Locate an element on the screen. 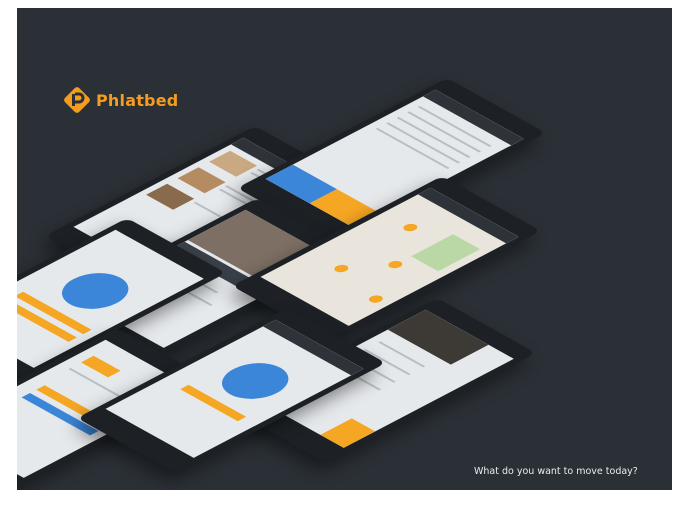 The width and height of the screenshot is (692, 516). tagline: What do you want to move today? is located at coordinates (556, 471).